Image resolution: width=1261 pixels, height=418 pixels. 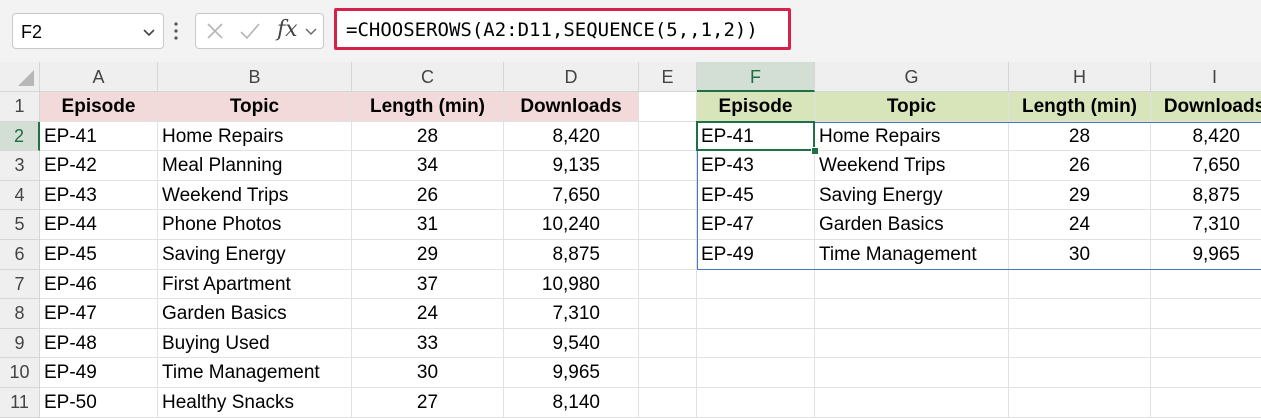 I want to click on row-header-8: 8, so click(x=20, y=314).